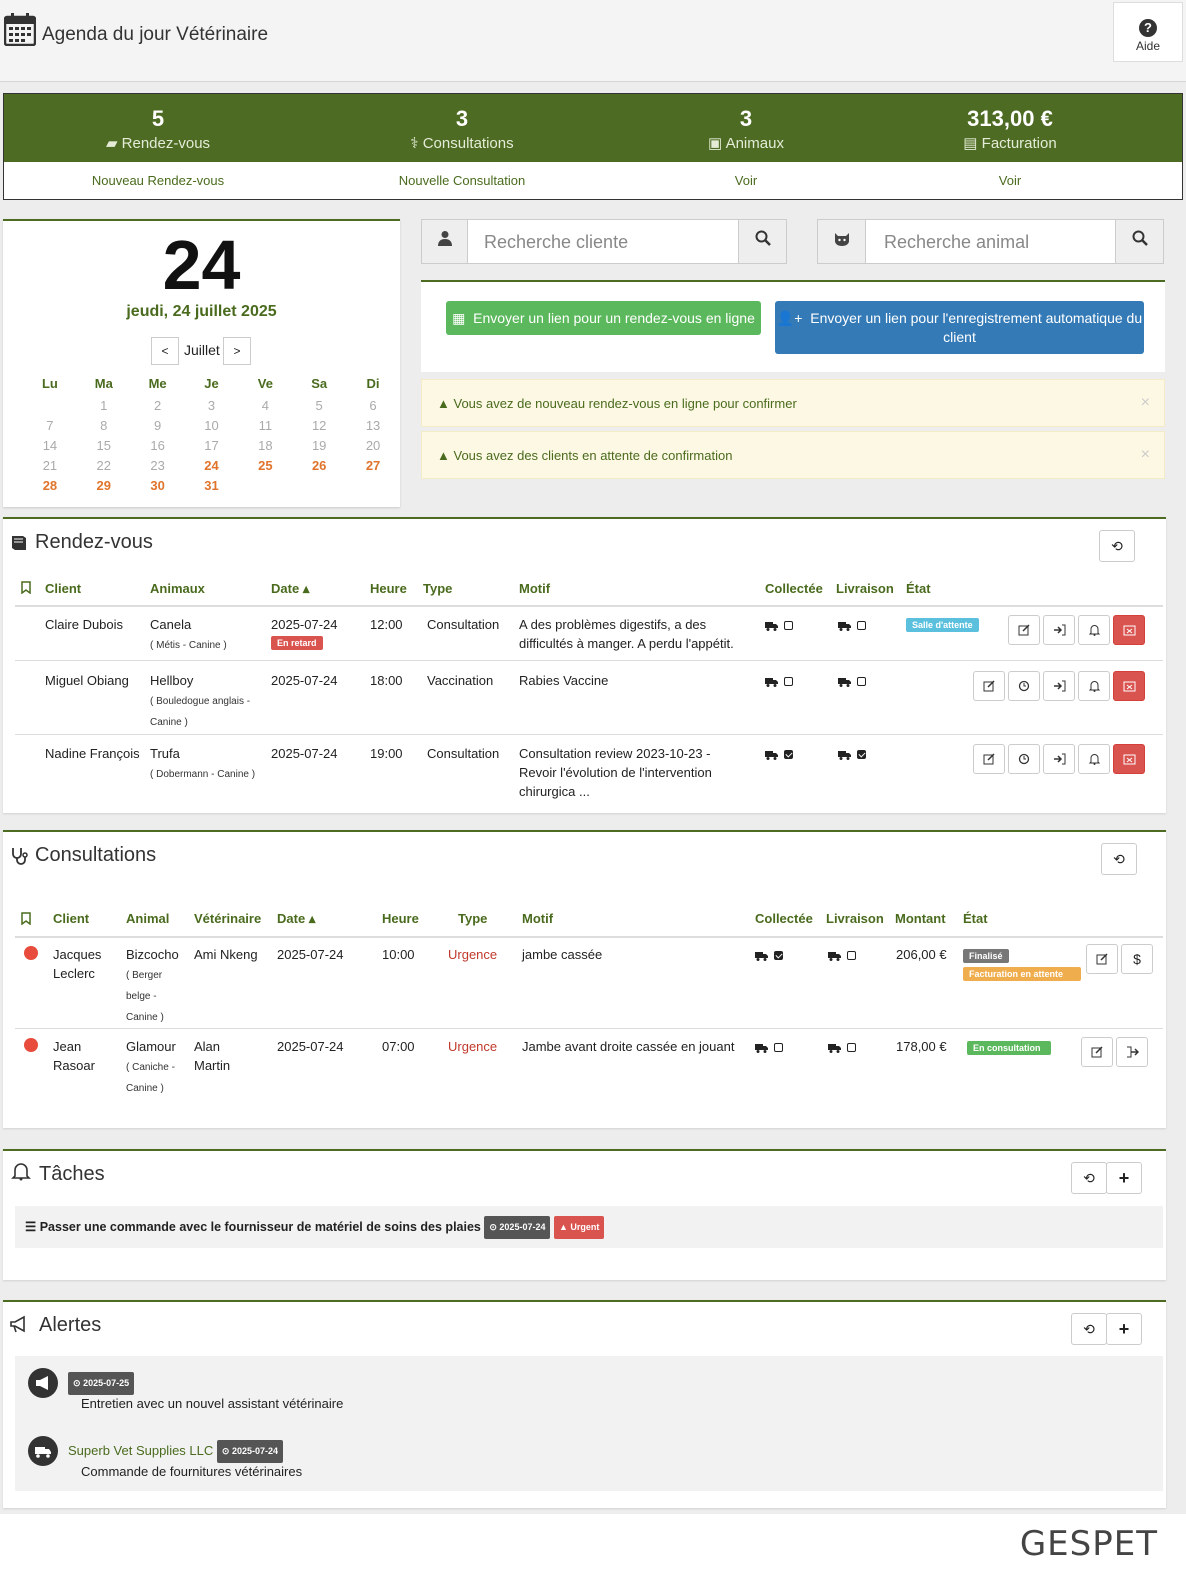 This screenshot has width=1186, height=1594. Describe the element at coordinates (237, 351) in the screenshot. I see `next-month-button: >` at that location.